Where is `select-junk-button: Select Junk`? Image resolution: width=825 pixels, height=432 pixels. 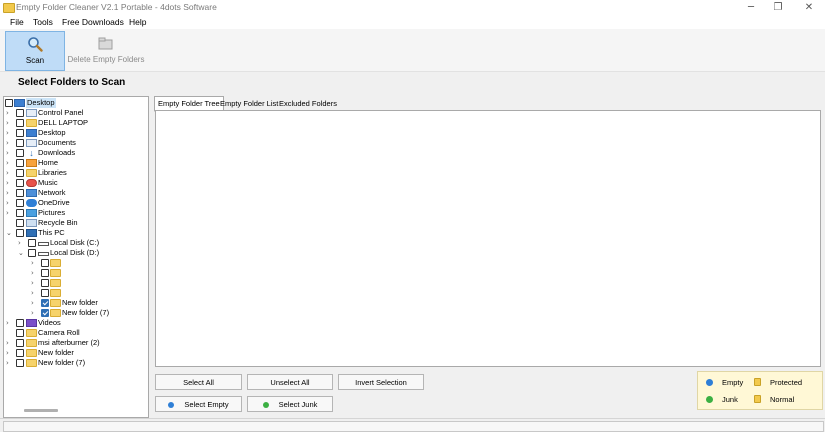 select-junk-button: Select Junk is located at coordinates (290, 404).